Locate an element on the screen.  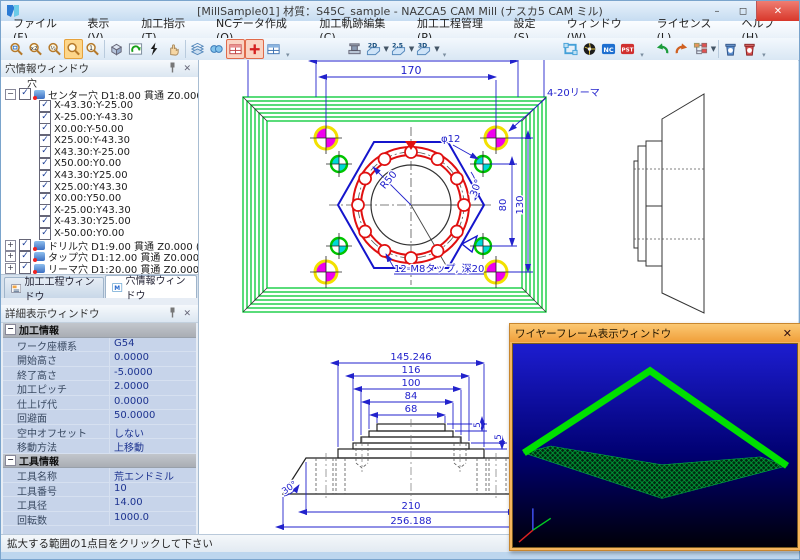
hole-position-label: X25.00:Y-43.30 is located at coordinates (92, 141).